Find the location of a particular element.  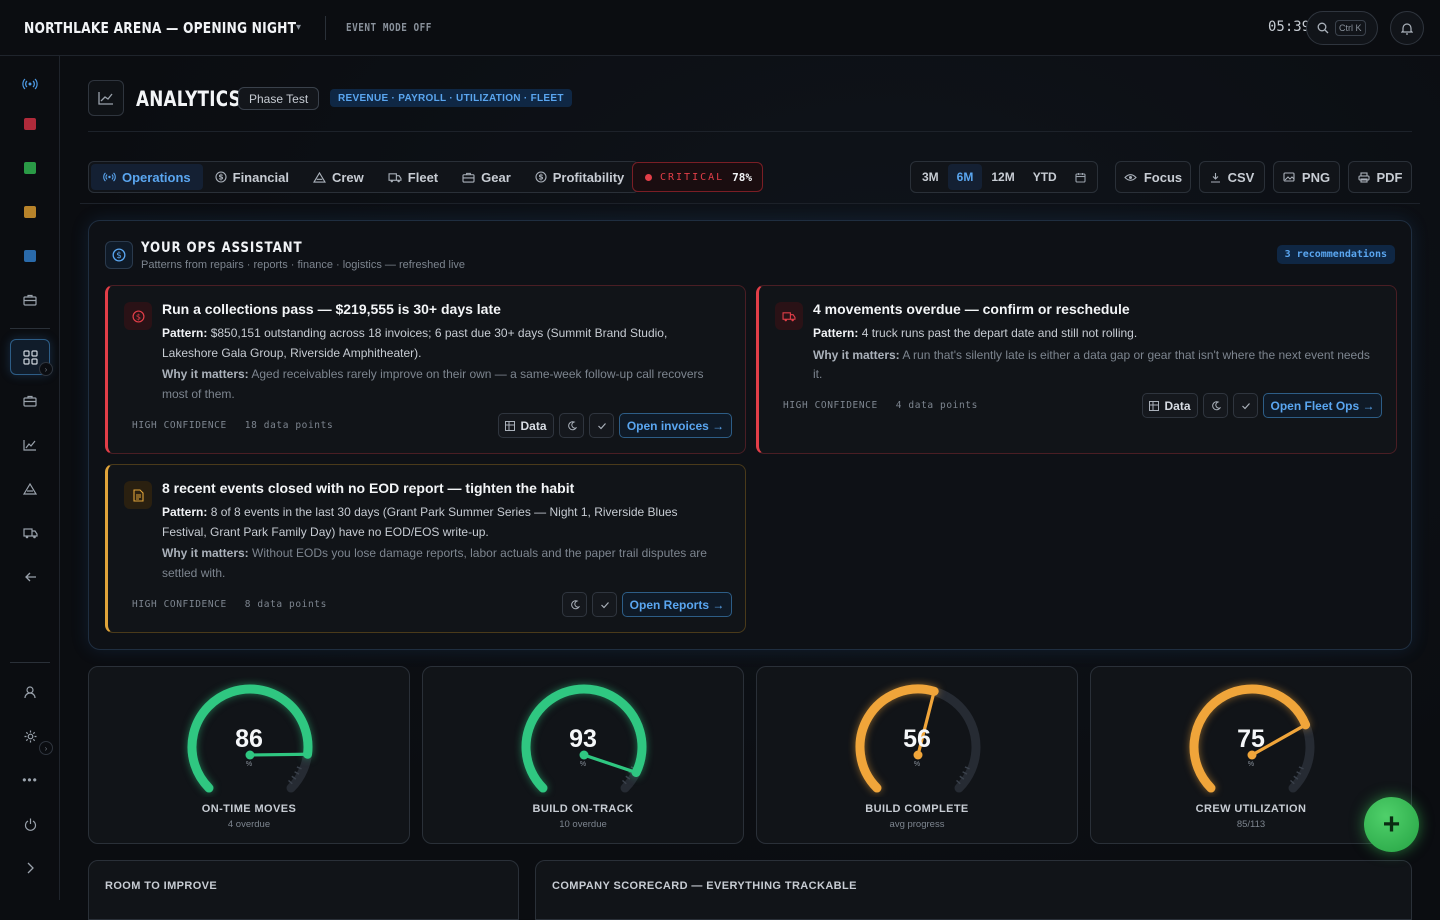

signal-icon is located at coordinates (30, 84).